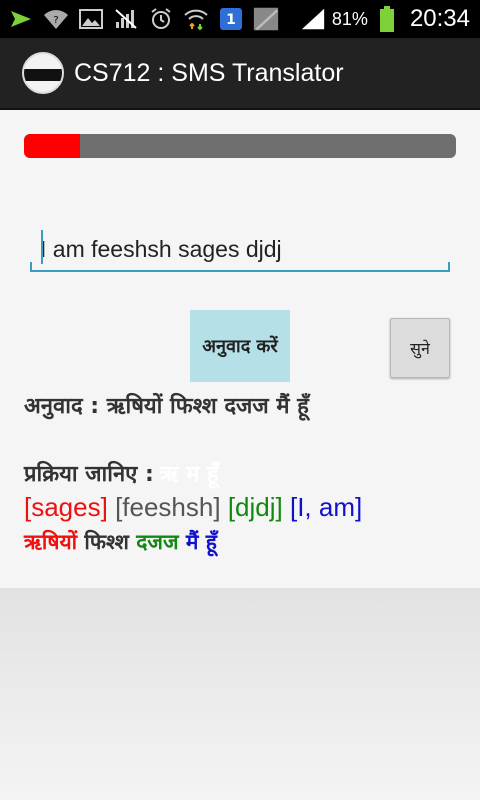  I want to click on process-label: प्रक्रिया जानिए :, so click(89, 474).